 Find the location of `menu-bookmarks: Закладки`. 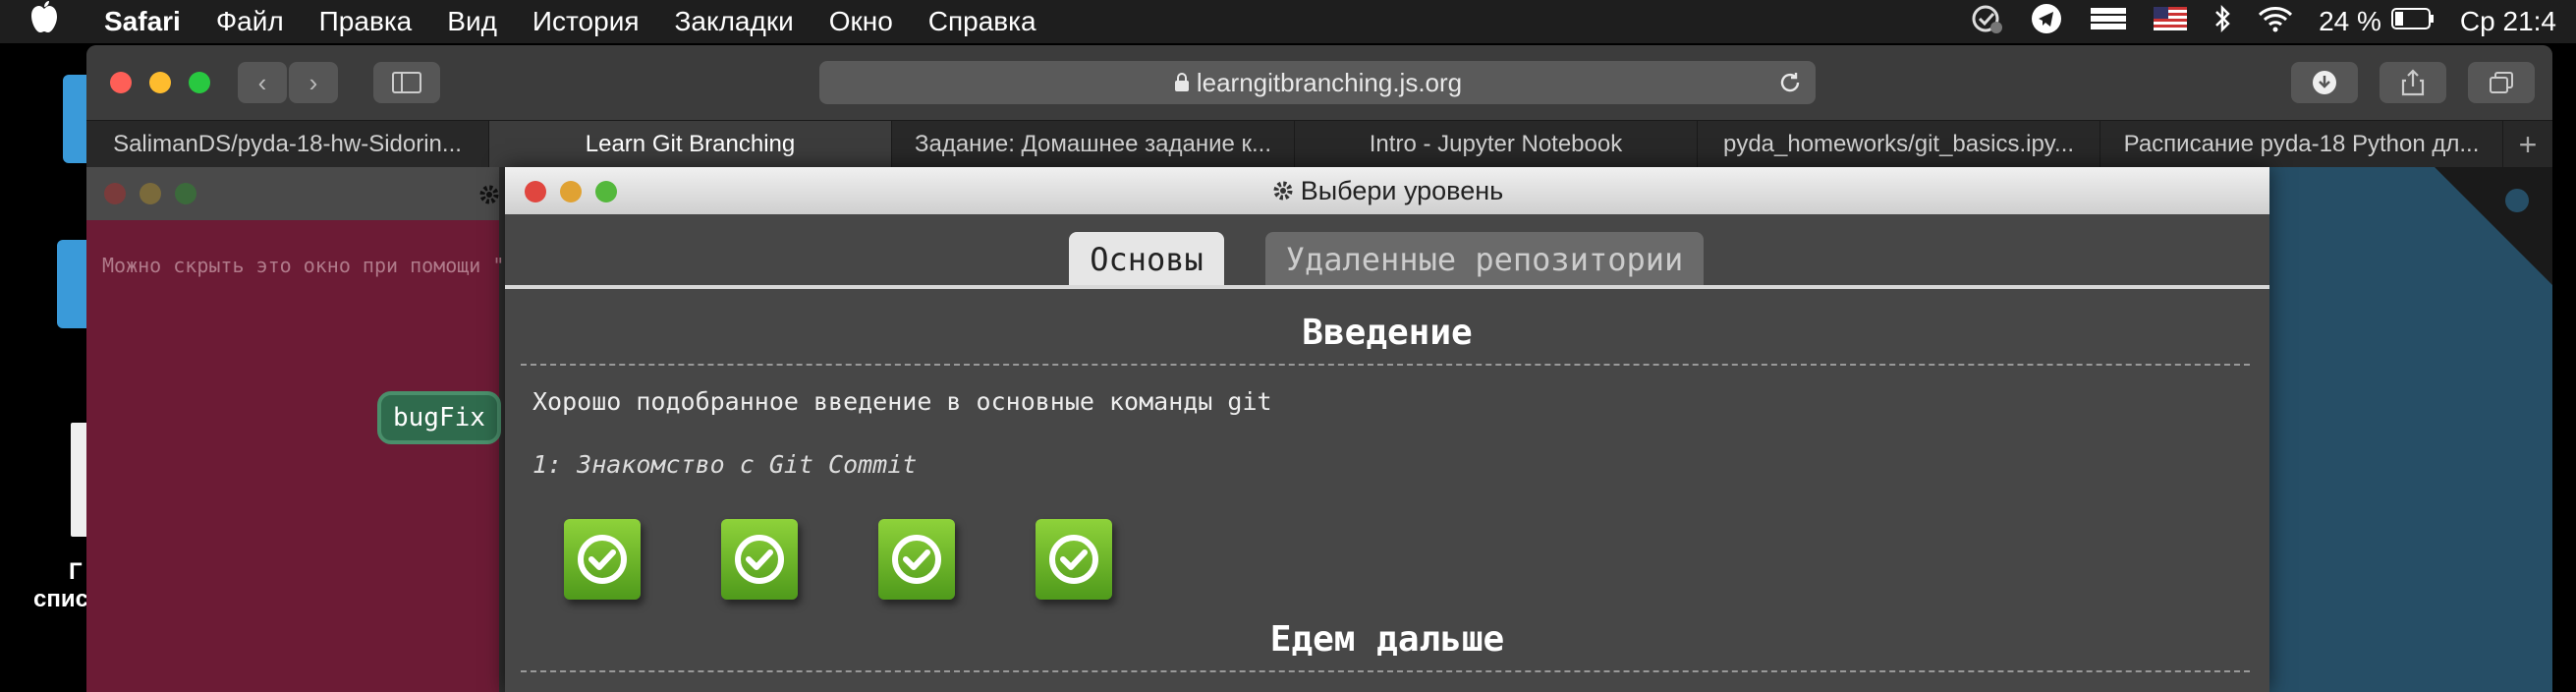

menu-bookmarks: Закладки is located at coordinates (734, 21).